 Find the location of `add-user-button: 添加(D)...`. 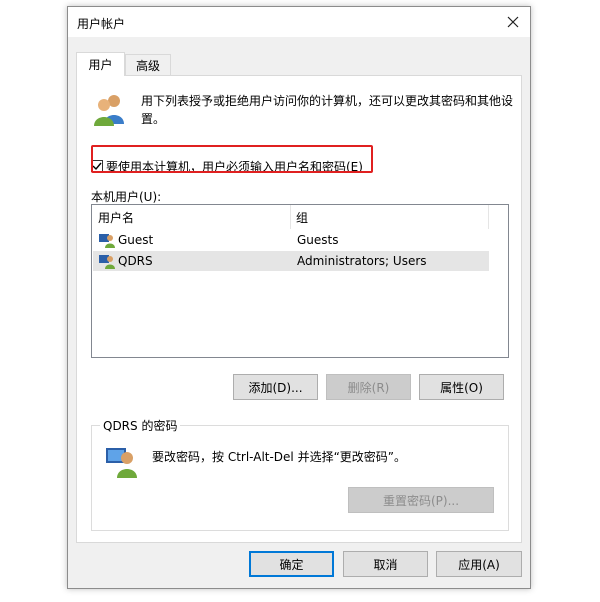

add-user-button: 添加(D)... is located at coordinates (275, 387).